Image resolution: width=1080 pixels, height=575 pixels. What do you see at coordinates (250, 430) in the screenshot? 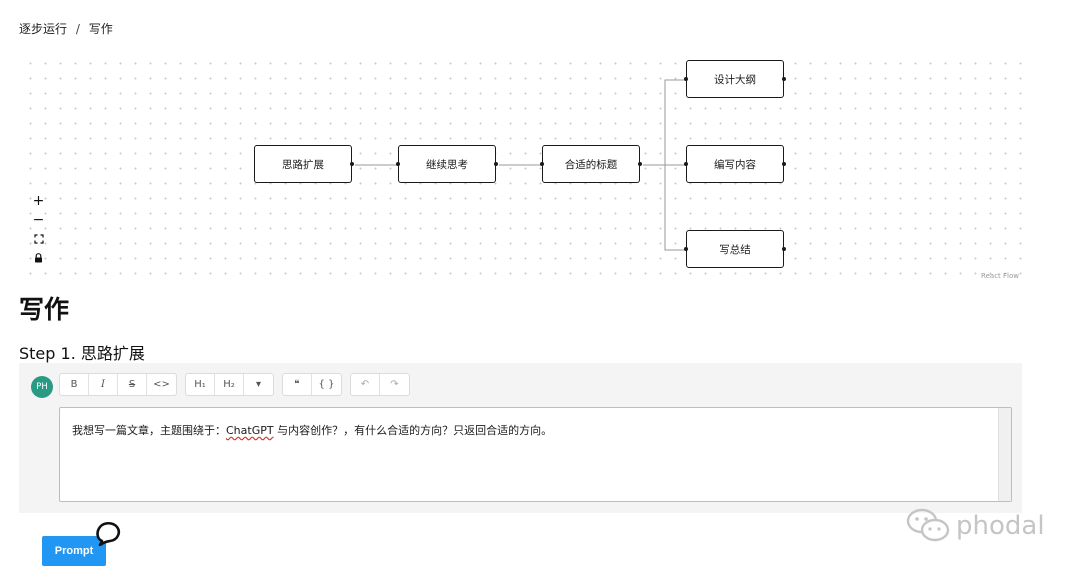
I see `editor-text-highlight: ChatGPT` at bounding box center [250, 430].